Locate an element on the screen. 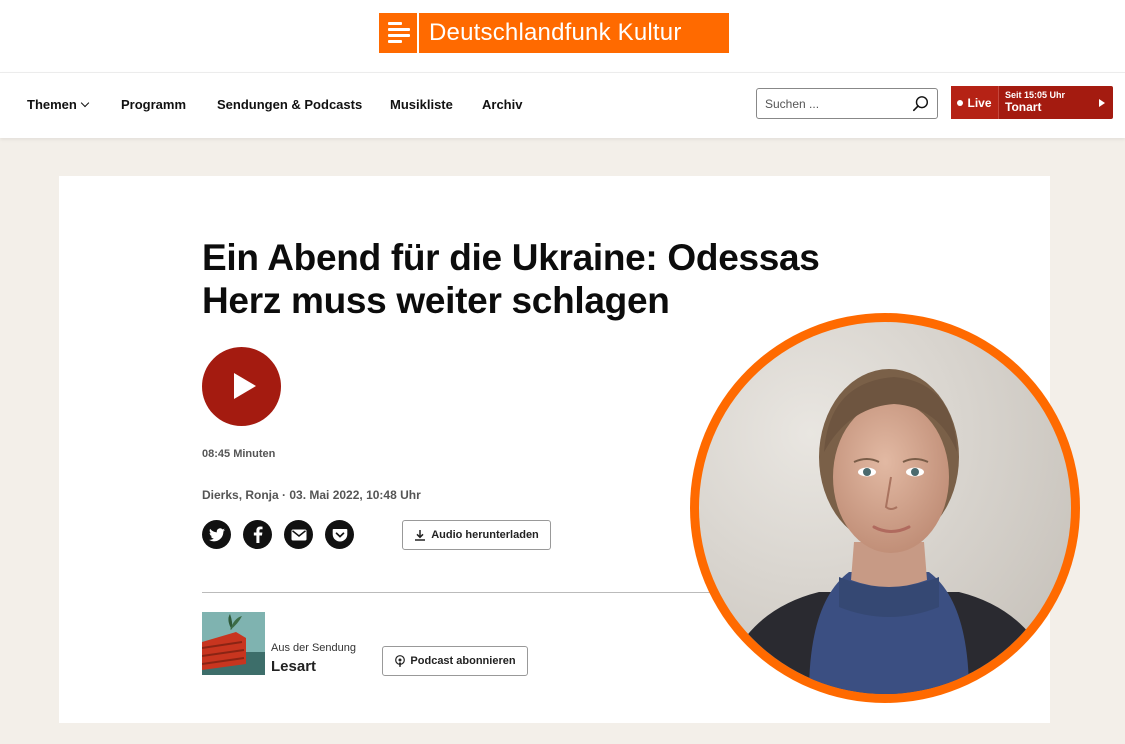 The image size is (1125, 744). nav-item-themen: Themen is located at coordinates (58, 104).